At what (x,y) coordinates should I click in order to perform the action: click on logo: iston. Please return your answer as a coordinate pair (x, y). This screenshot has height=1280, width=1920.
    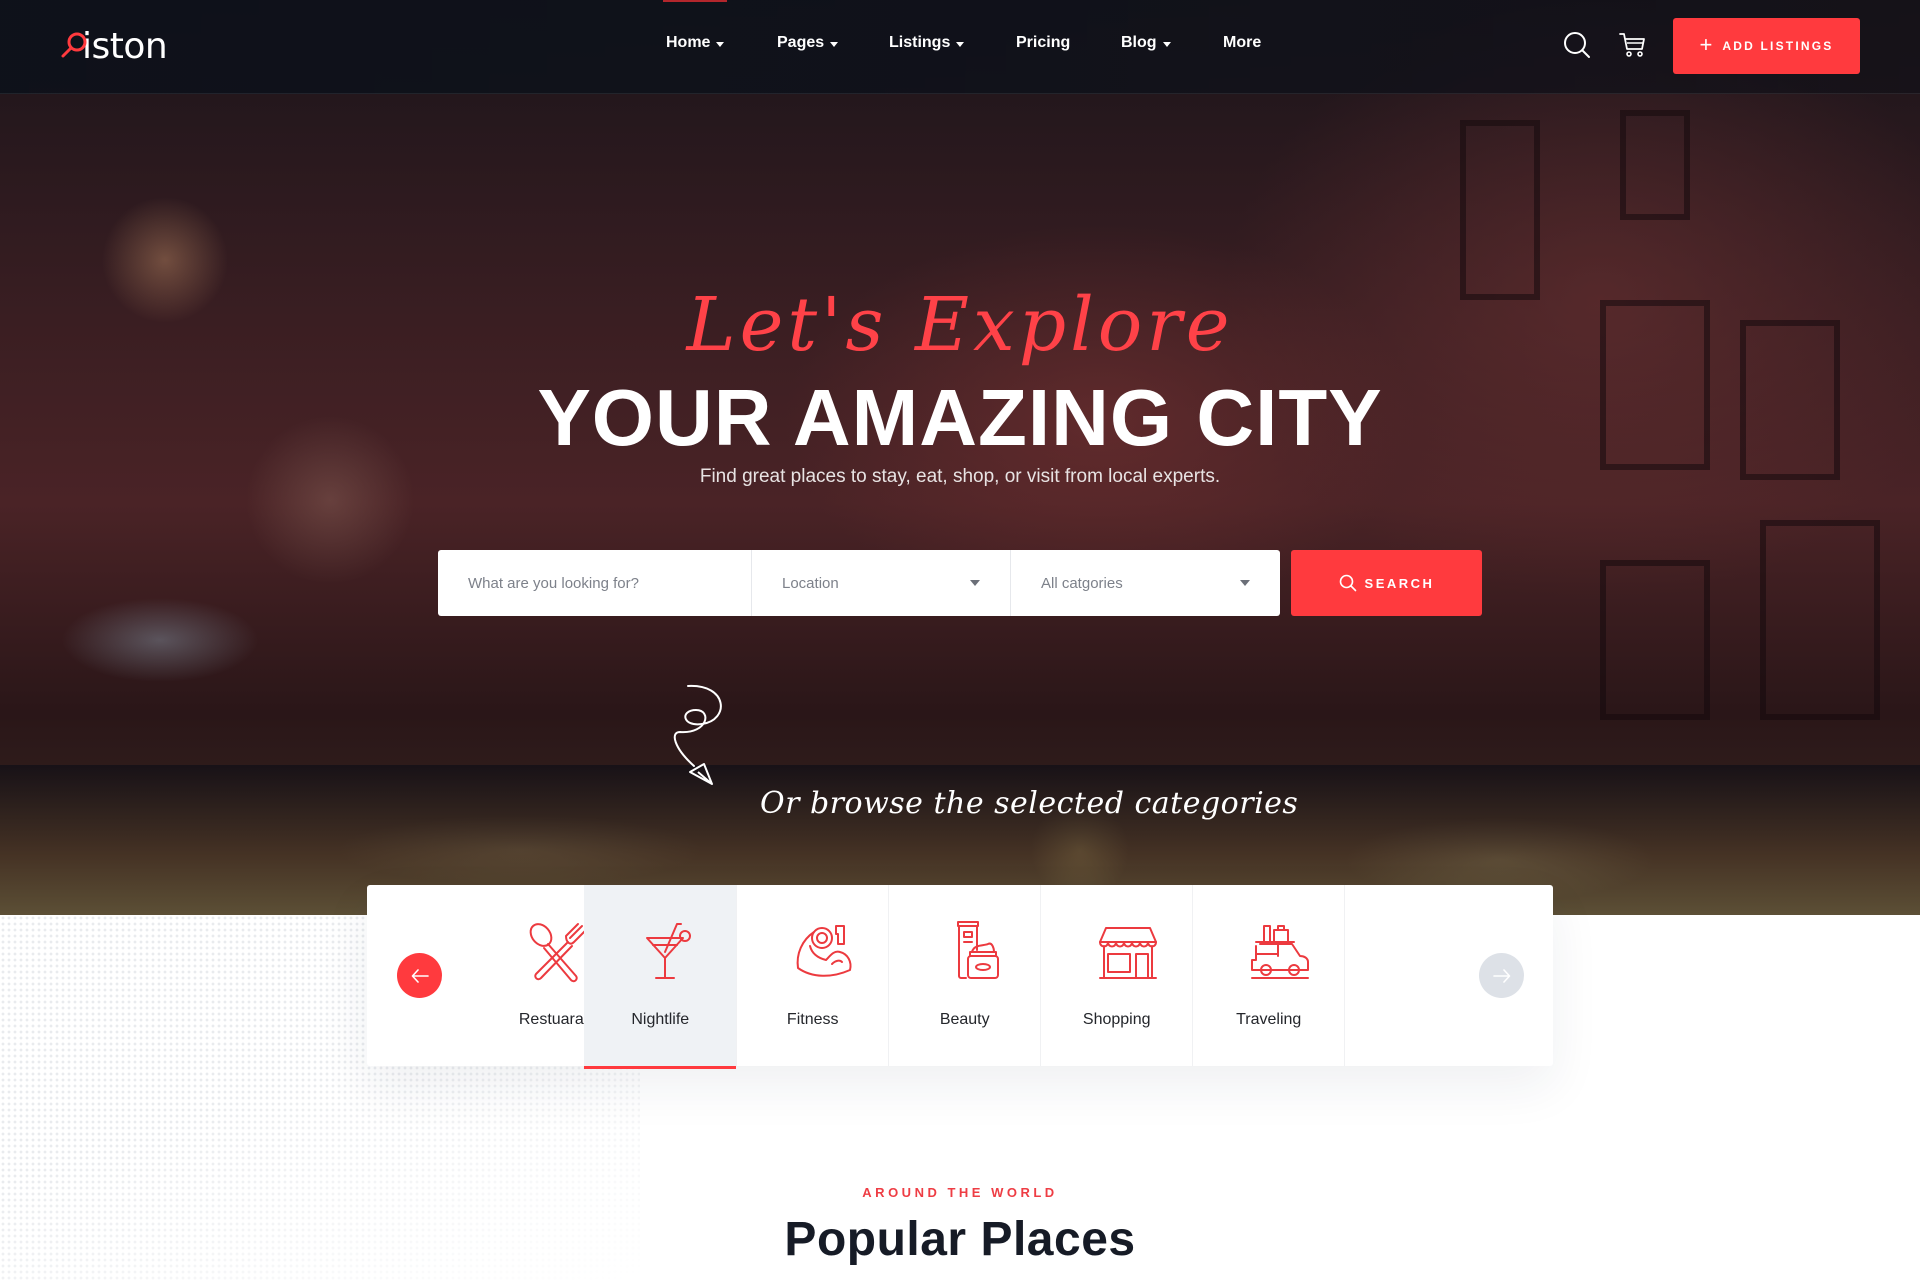
    Looking at the image, I should click on (114, 46).